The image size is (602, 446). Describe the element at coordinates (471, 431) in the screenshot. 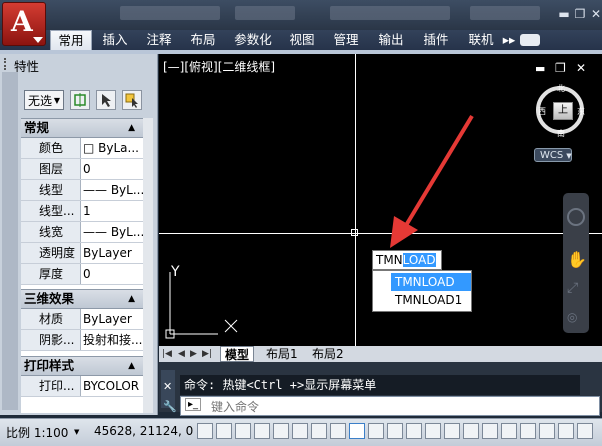

I see `annotation-monitor-icon` at that location.